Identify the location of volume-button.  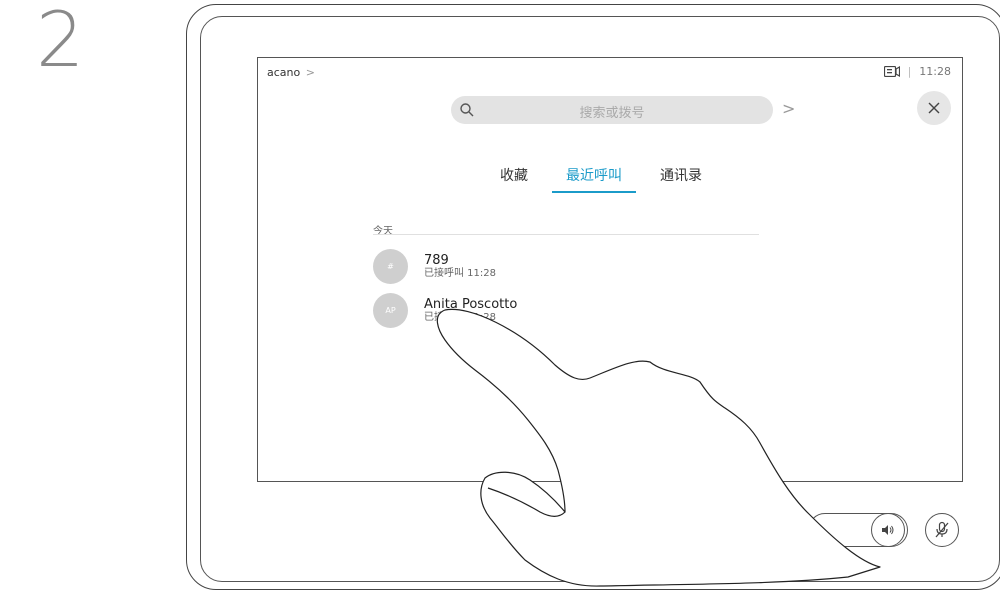
(888, 530).